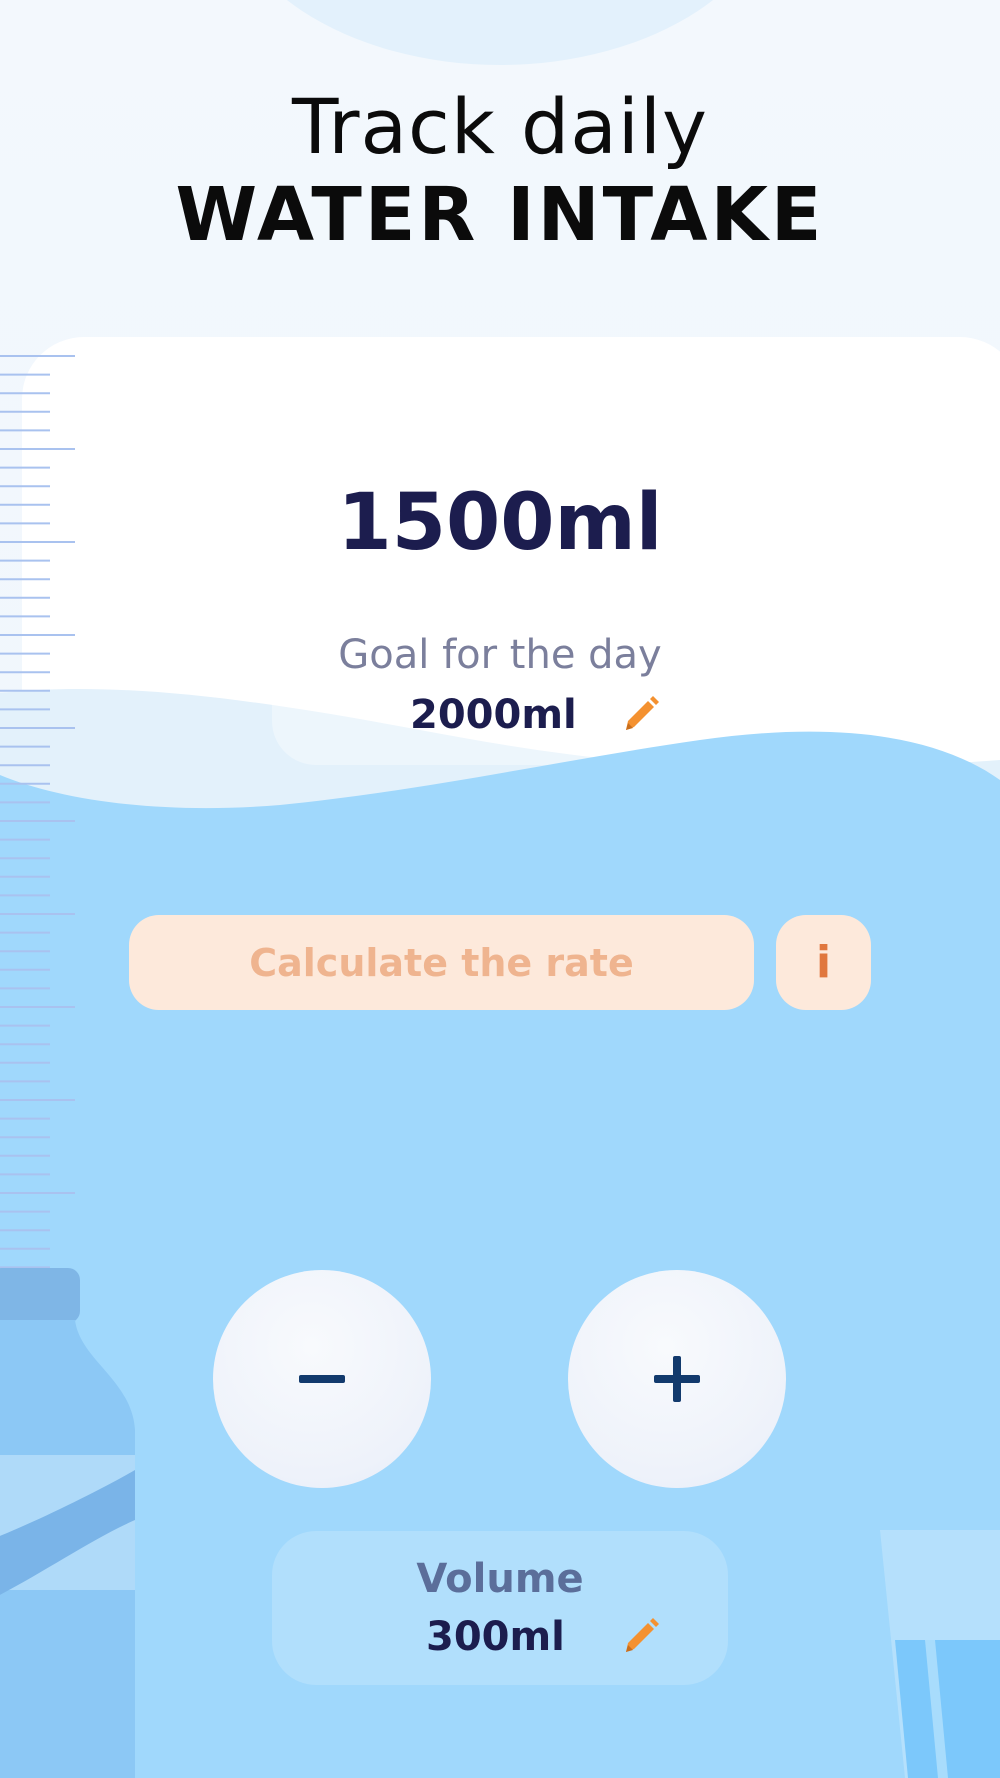 The height and width of the screenshot is (1778, 1000). I want to click on title-line-1: Track daily, so click(500, 126).